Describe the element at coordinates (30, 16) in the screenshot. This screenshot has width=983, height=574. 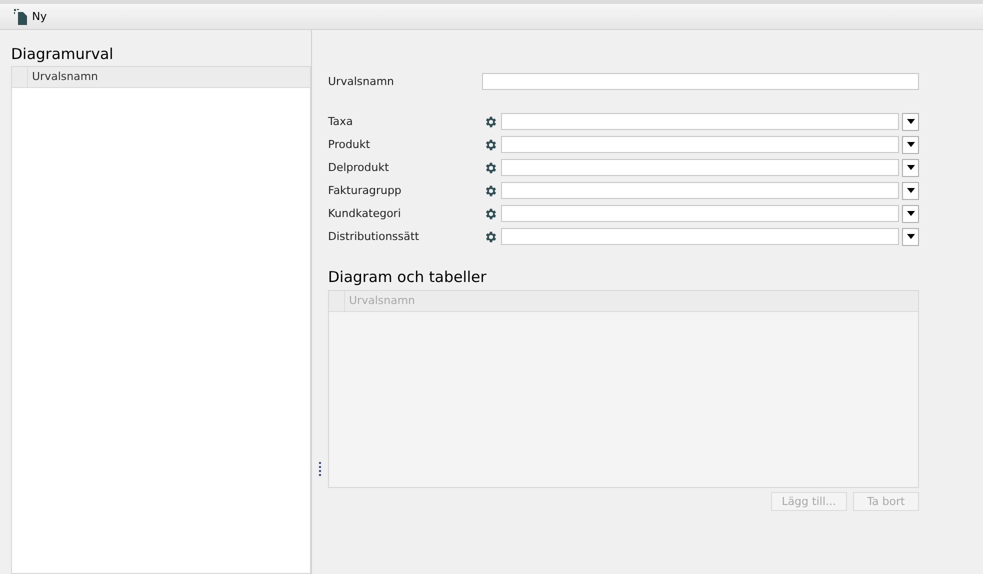
I see `new-button: Ny` at that location.